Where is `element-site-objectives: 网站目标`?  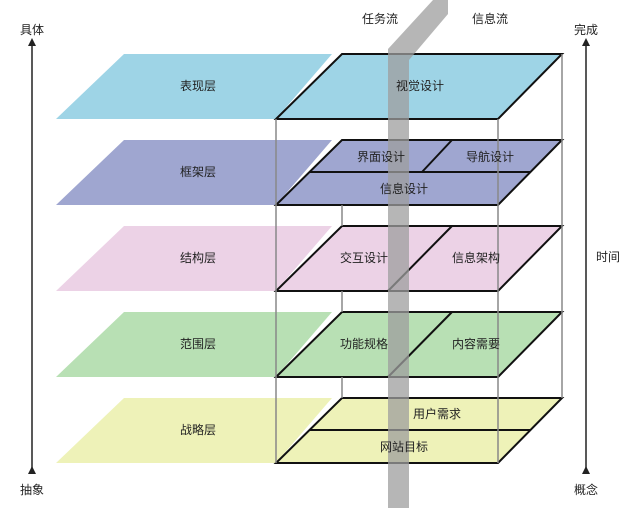 element-site-objectives: 网站目标 is located at coordinates (404, 447).